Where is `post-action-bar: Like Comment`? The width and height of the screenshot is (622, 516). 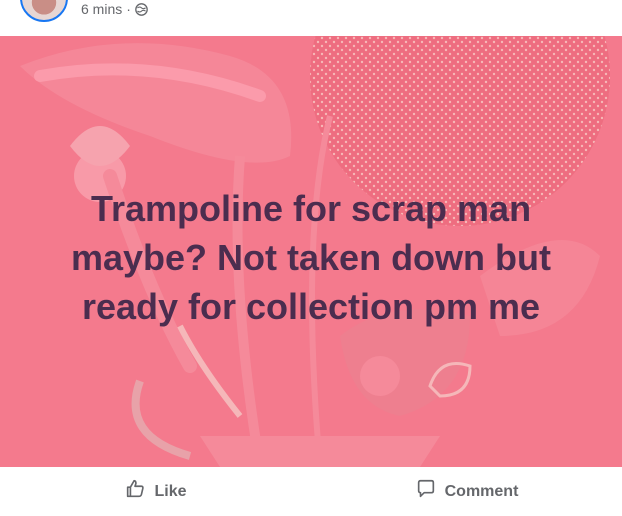
post-action-bar: Like Comment is located at coordinates (311, 491).